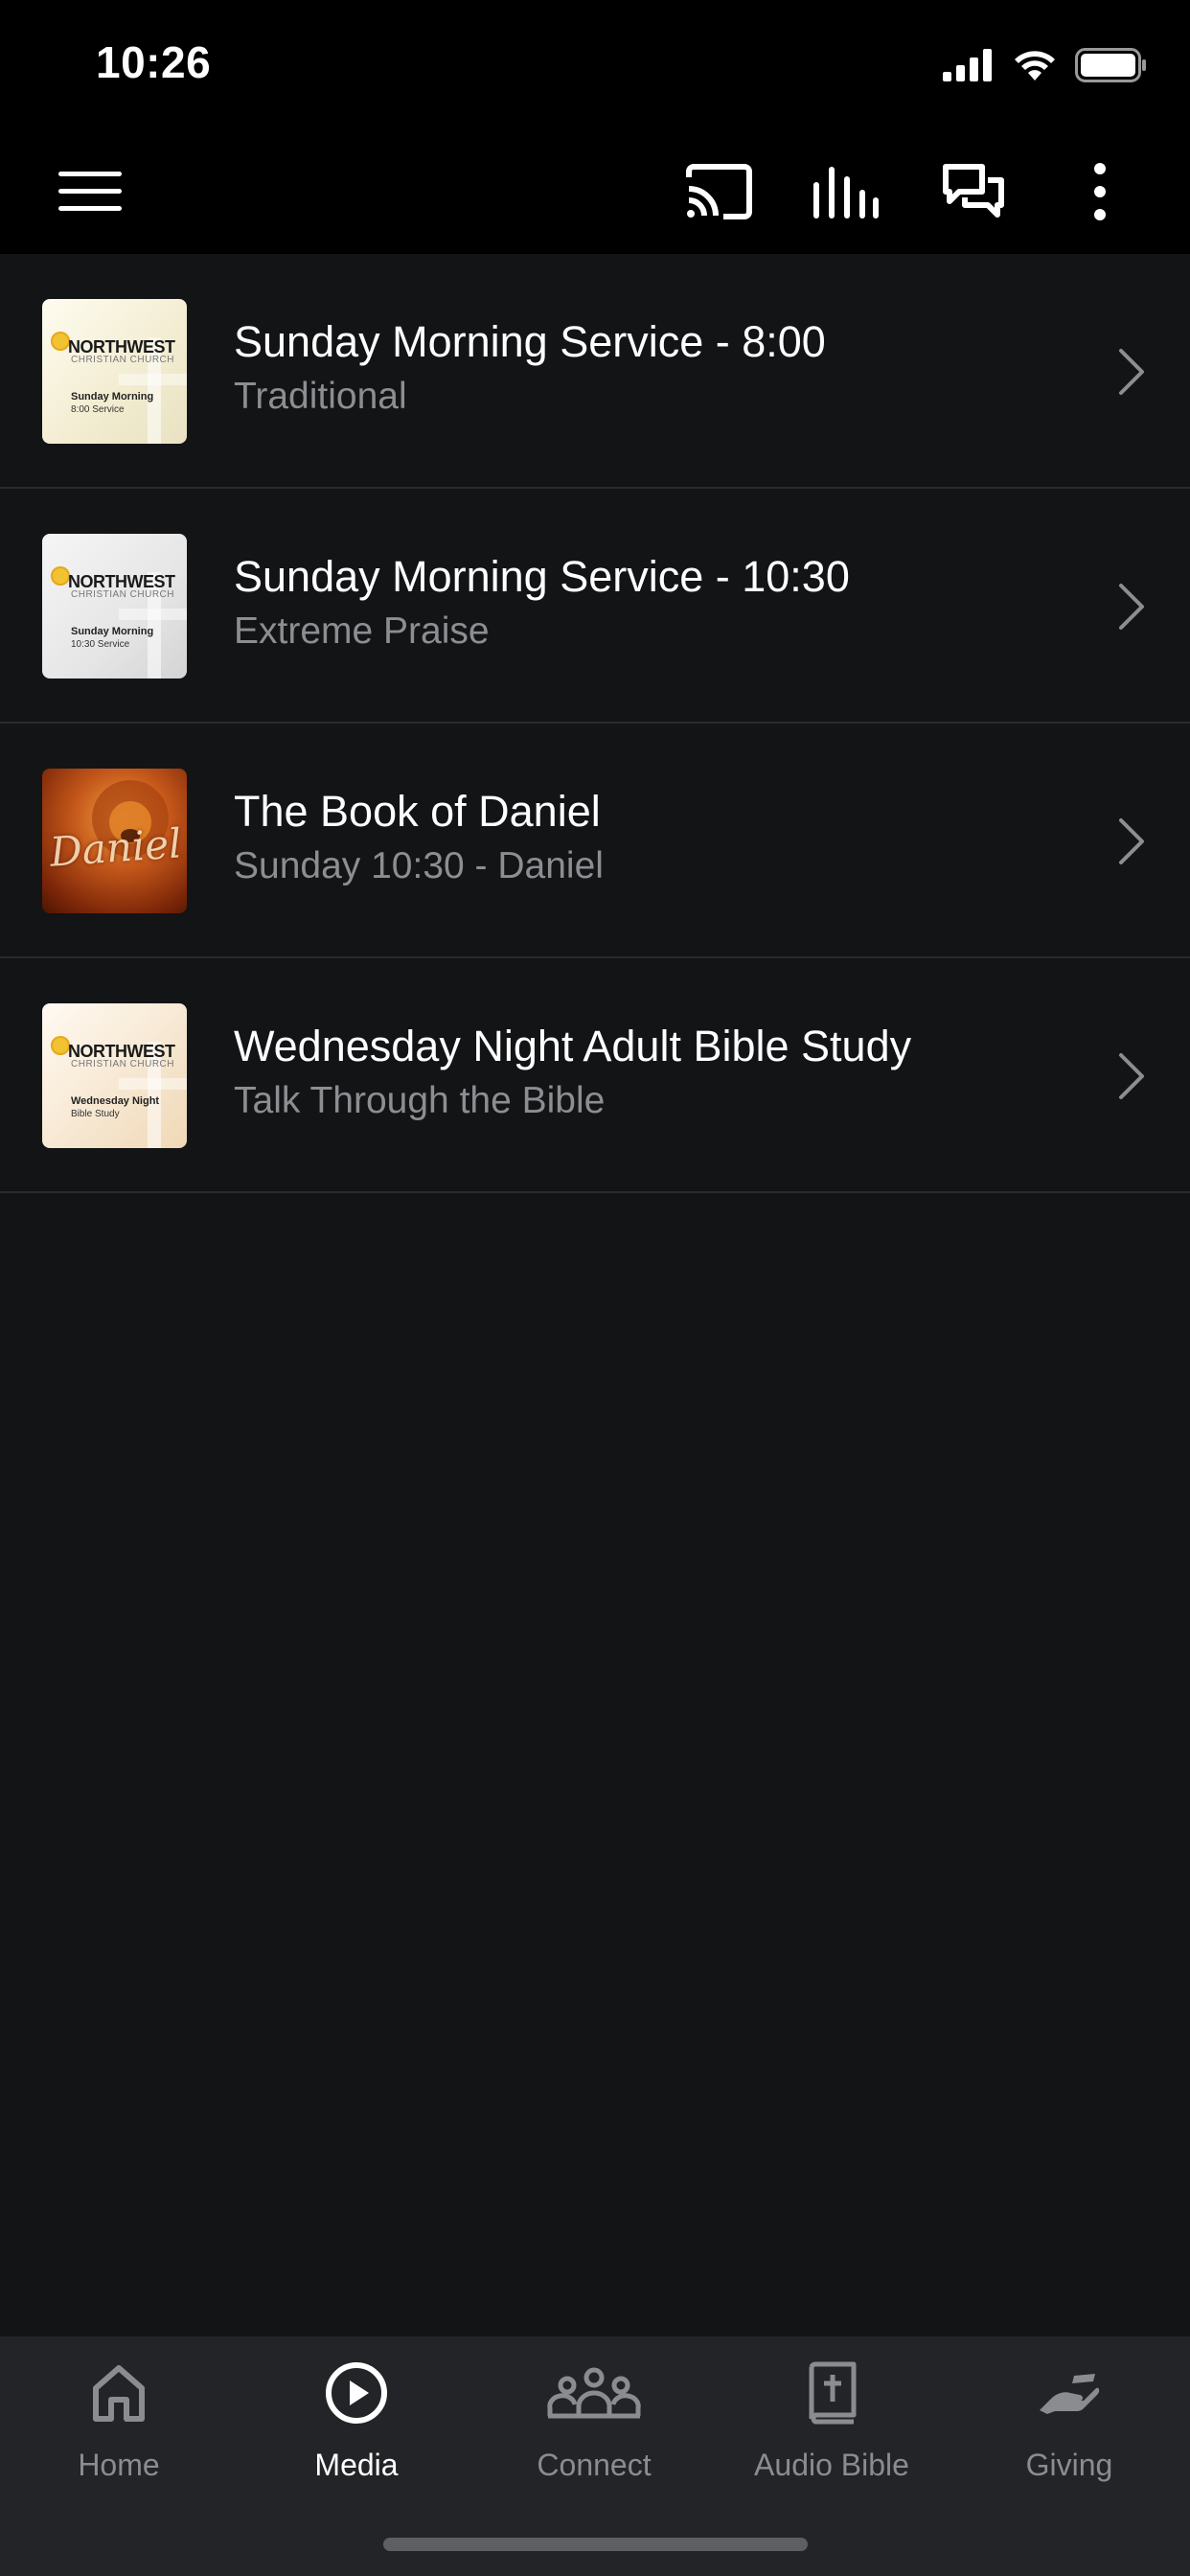  I want to click on home-indicator, so click(595, 2544).